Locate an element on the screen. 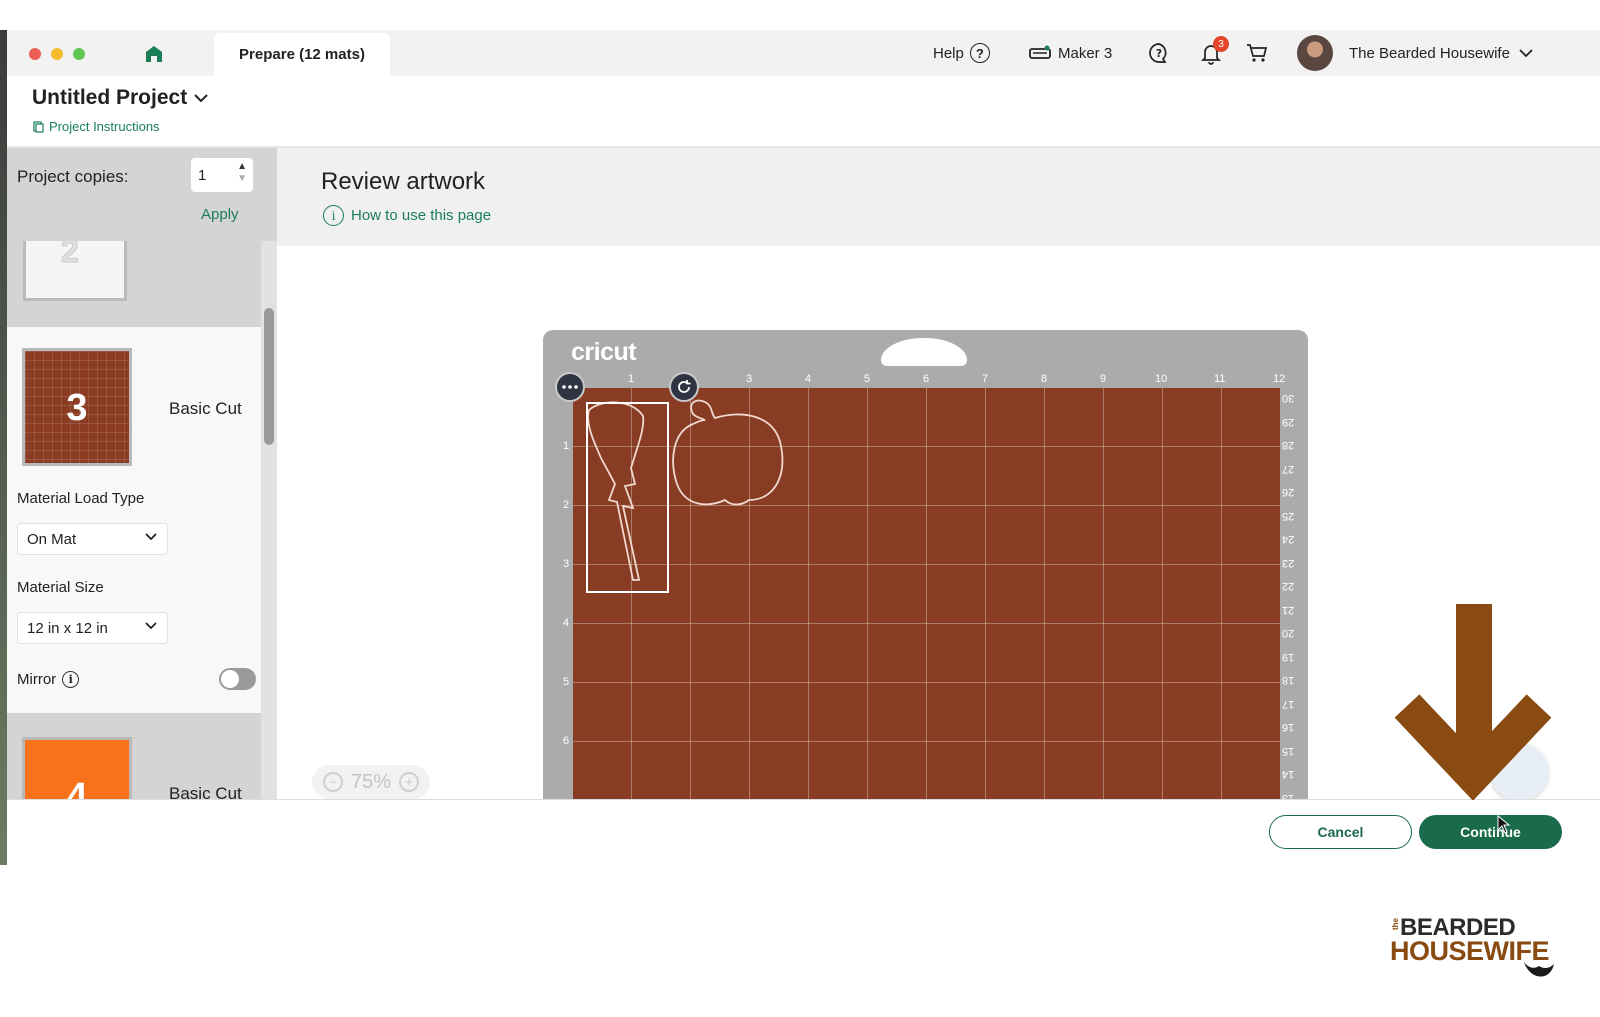 This screenshot has width=1600, height=1017. stepper-up-icon: ▲ is located at coordinates (242, 167).